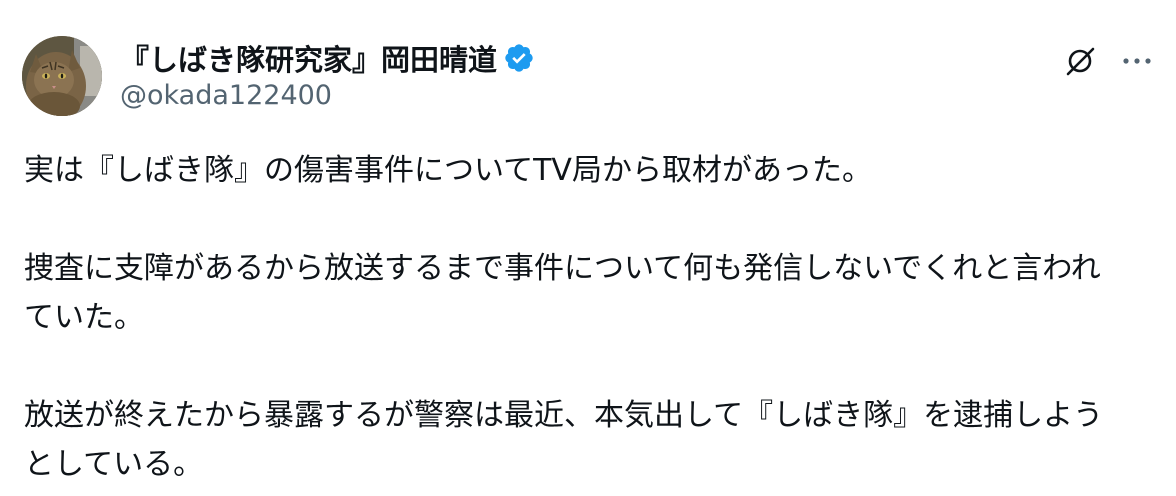 Image resolution: width=1176 pixels, height=496 pixels. Describe the element at coordinates (562, 268) in the screenshot. I see `post-line: 捜査に支障があるから放送するまで事件について何も発信しないでくれと言われ` at that location.